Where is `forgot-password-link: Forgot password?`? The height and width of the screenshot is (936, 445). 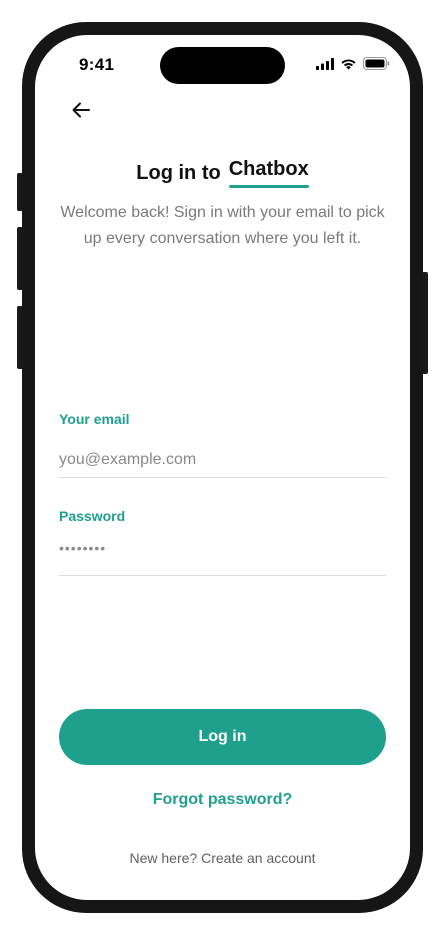 forgot-password-link: Forgot password? is located at coordinates (222, 800).